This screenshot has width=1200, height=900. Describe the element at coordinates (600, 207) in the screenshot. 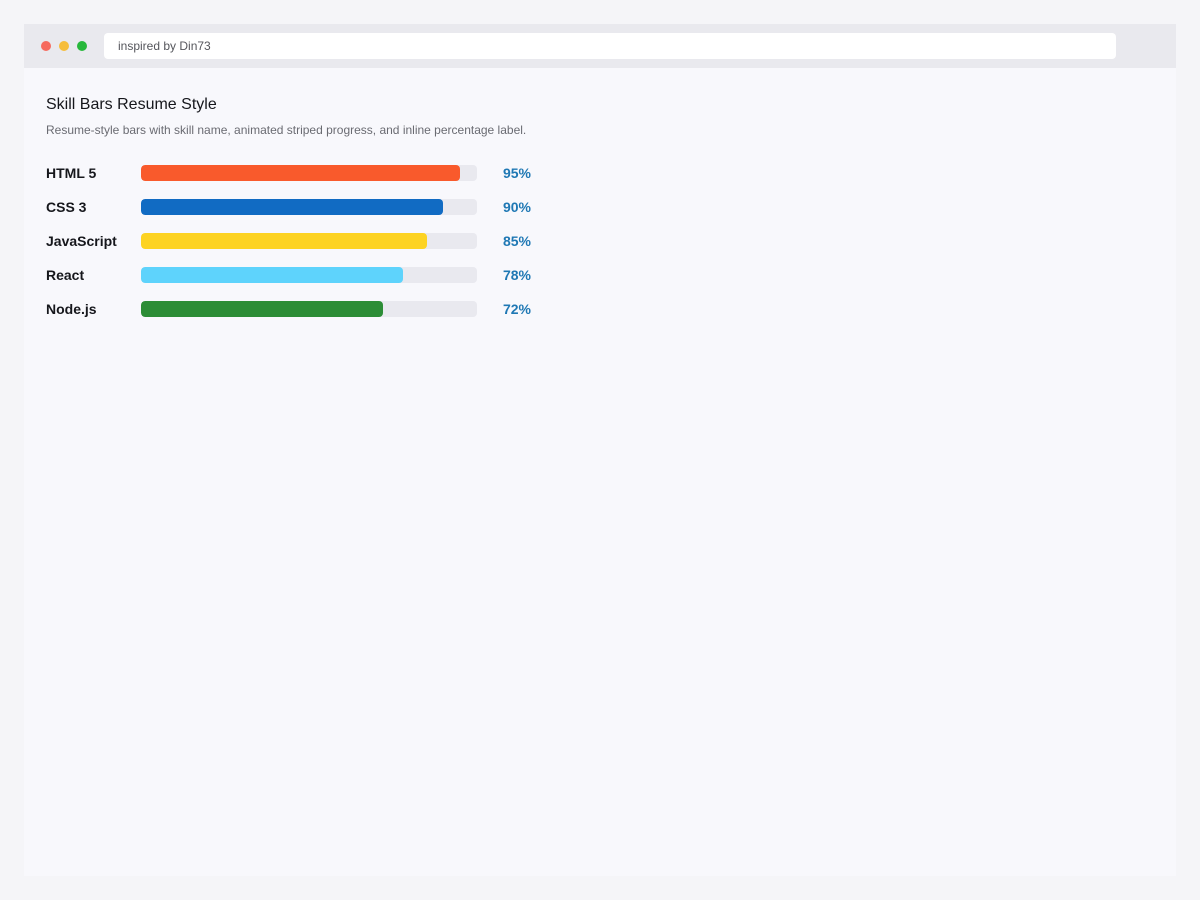

I see `skill-row: CSS 3 90%` at that location.